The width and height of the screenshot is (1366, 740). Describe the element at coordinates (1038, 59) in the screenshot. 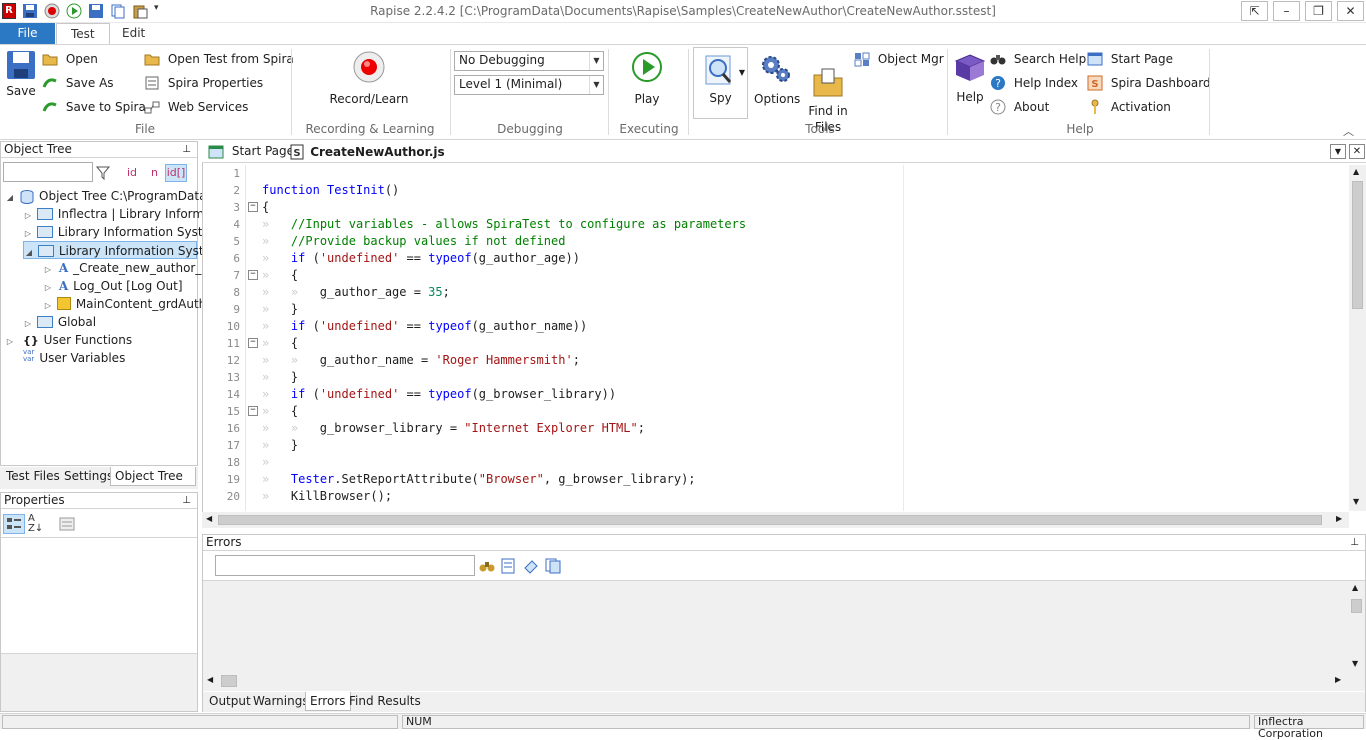

I see `search-help-button: Search Help` at that location.